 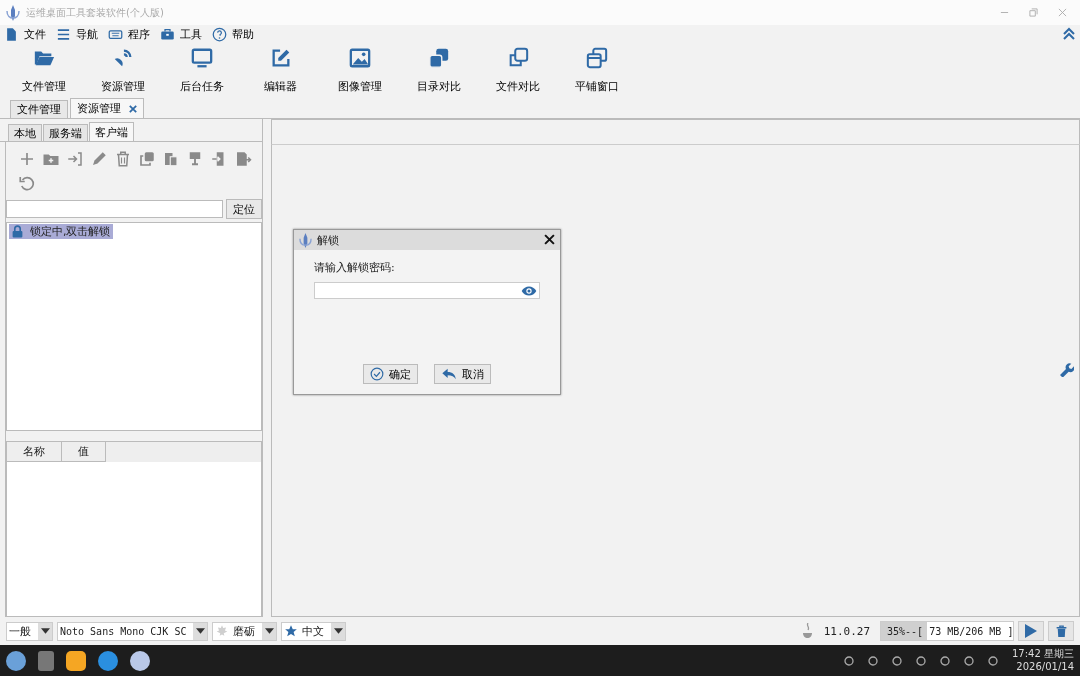 I want to click on panel-tab: 本地, so click(x=25, y=132).